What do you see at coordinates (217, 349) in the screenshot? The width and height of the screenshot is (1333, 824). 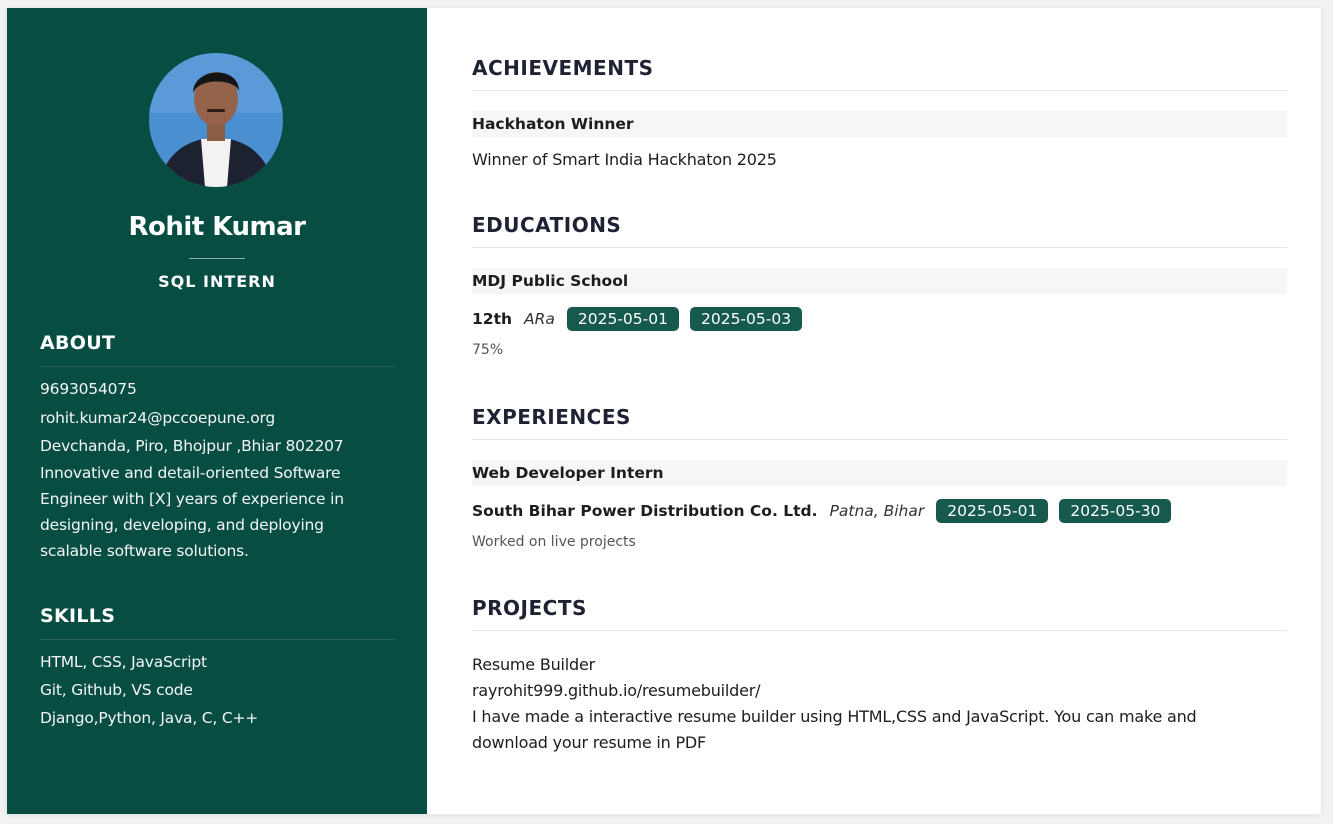 I see `about-heading: ABOUT` at bounding box center [217, 349].